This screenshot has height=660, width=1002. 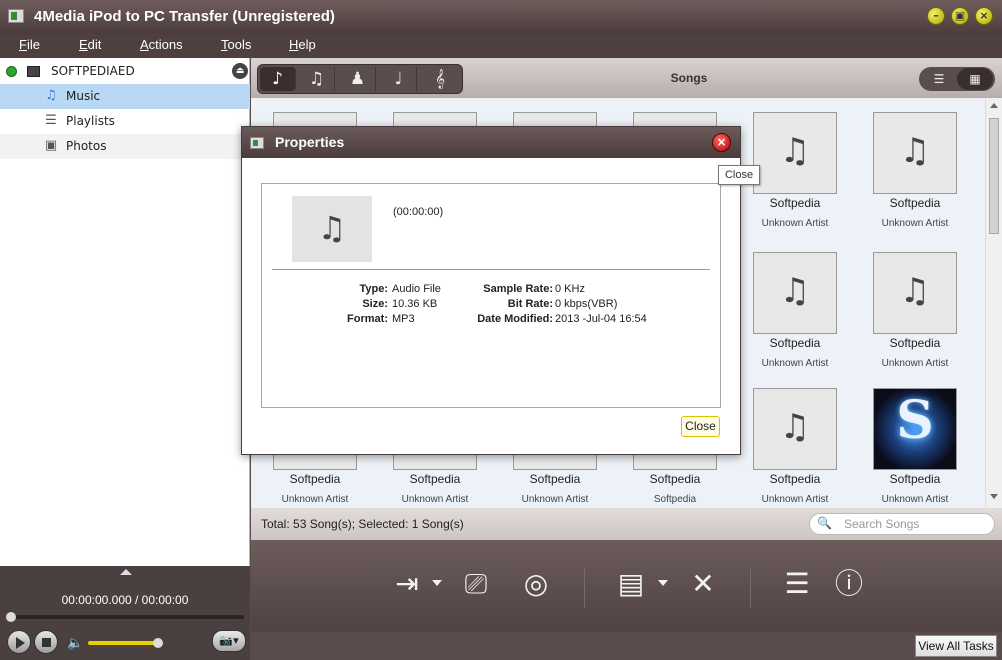 I want to click on menu-tools: Tools, so click(x=236, y=44).